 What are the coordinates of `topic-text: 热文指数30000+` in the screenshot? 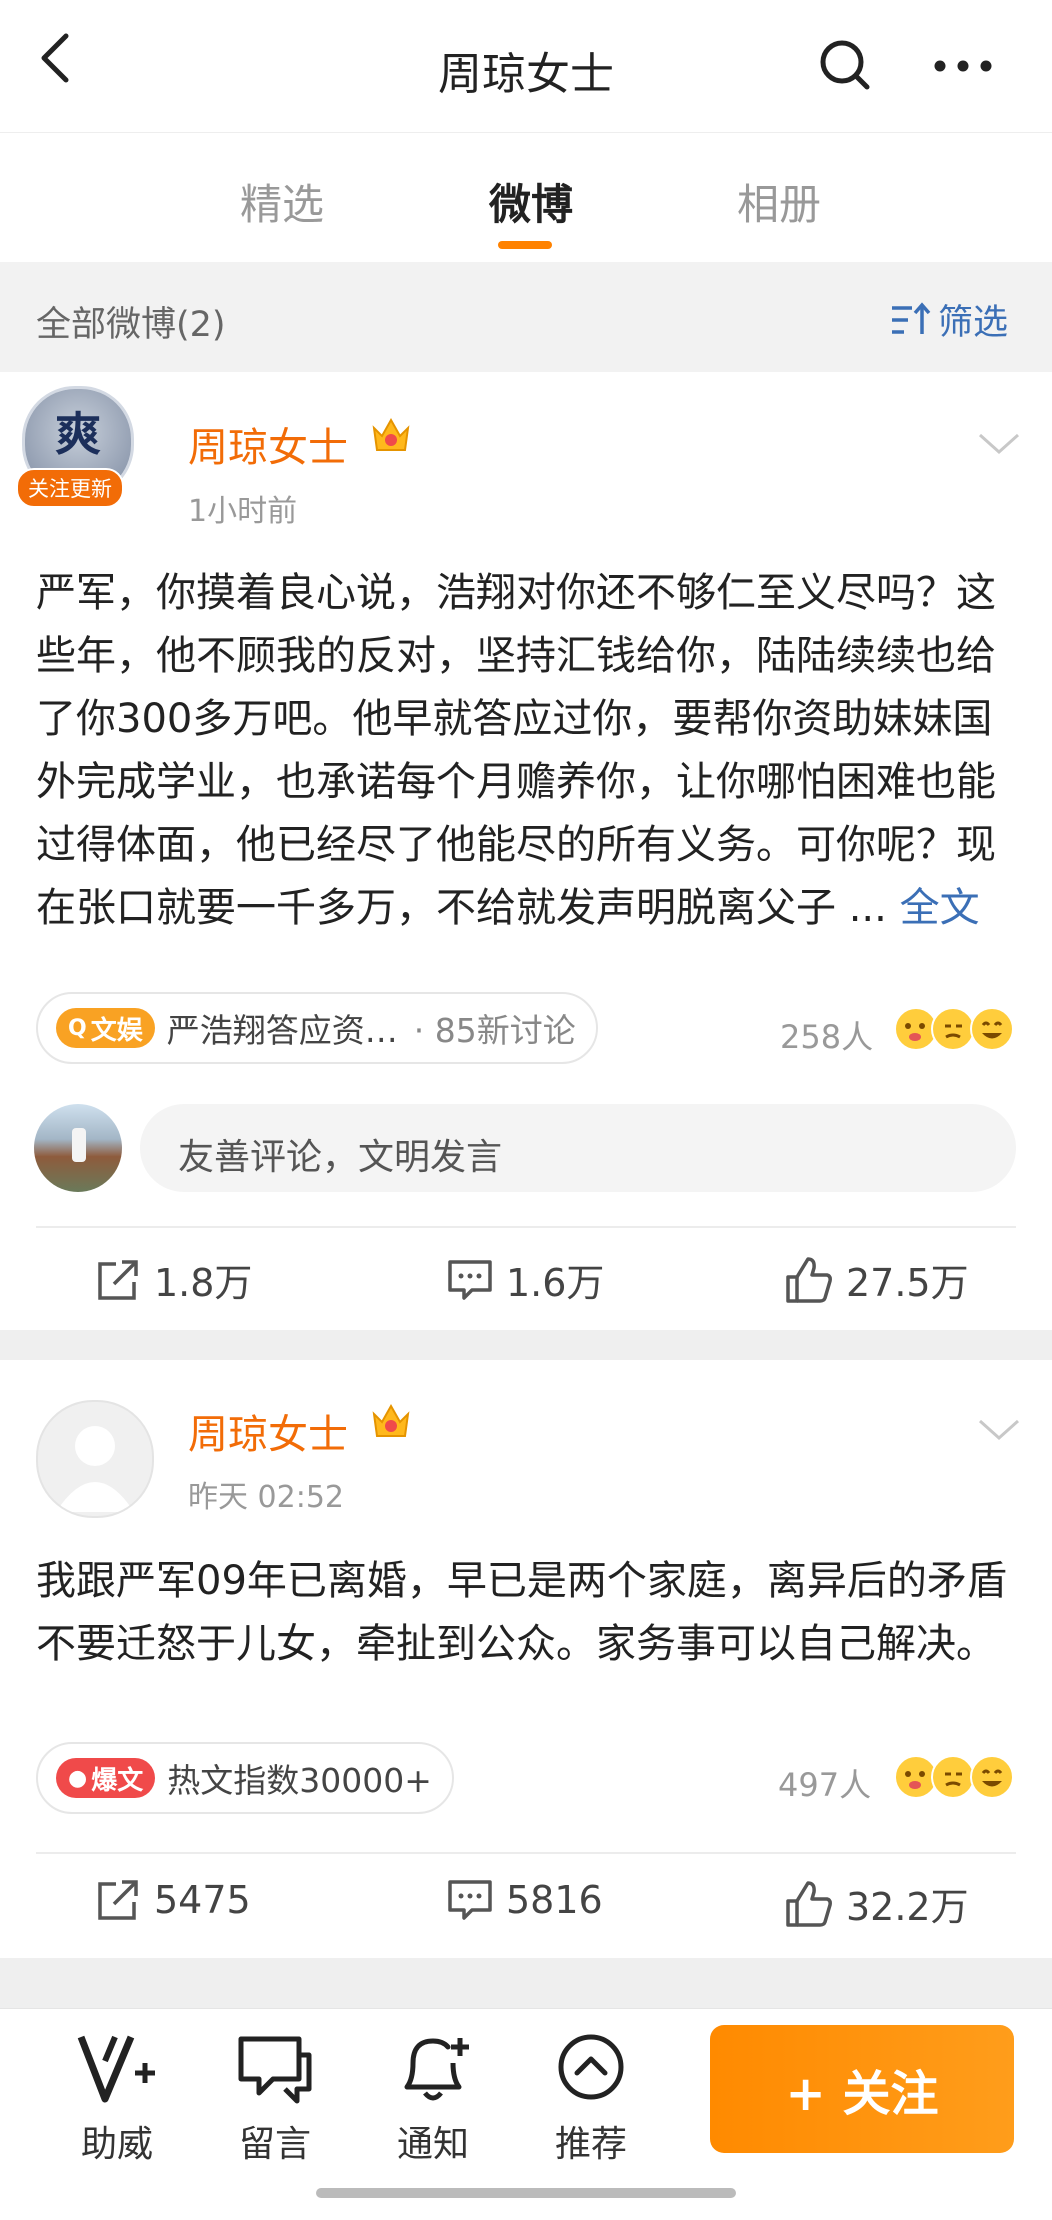 It's located at (299, 1780).